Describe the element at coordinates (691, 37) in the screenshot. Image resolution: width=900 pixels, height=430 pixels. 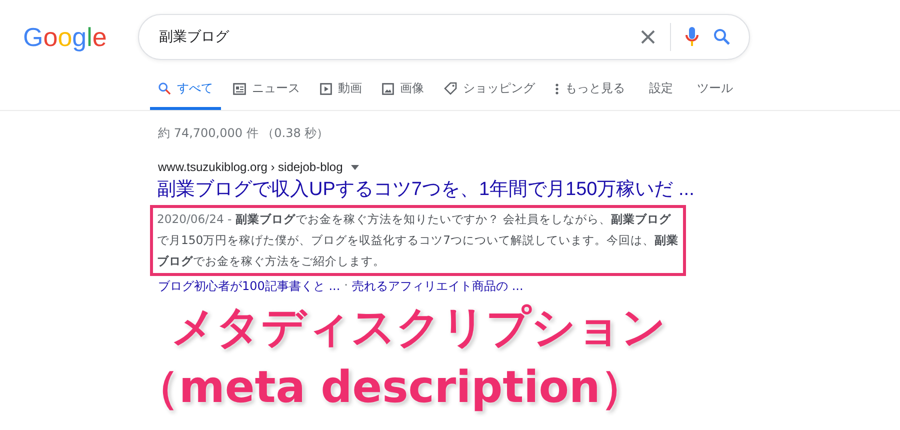
I see `microphone-icon` at that location.